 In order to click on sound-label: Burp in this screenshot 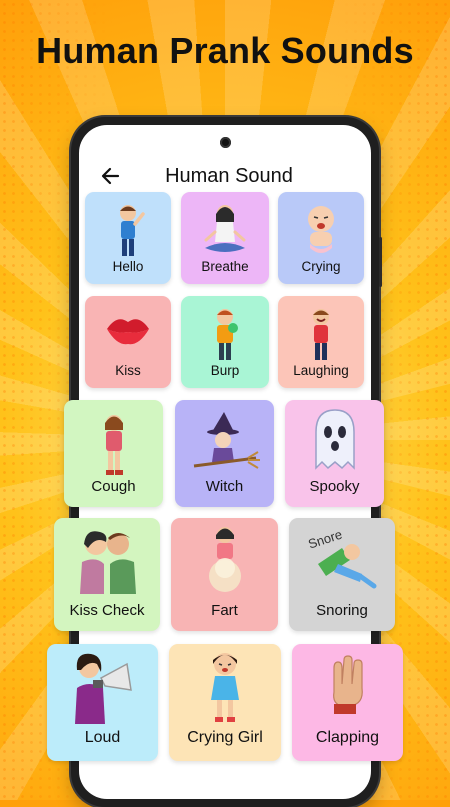, I will do `click(225, 370)`.